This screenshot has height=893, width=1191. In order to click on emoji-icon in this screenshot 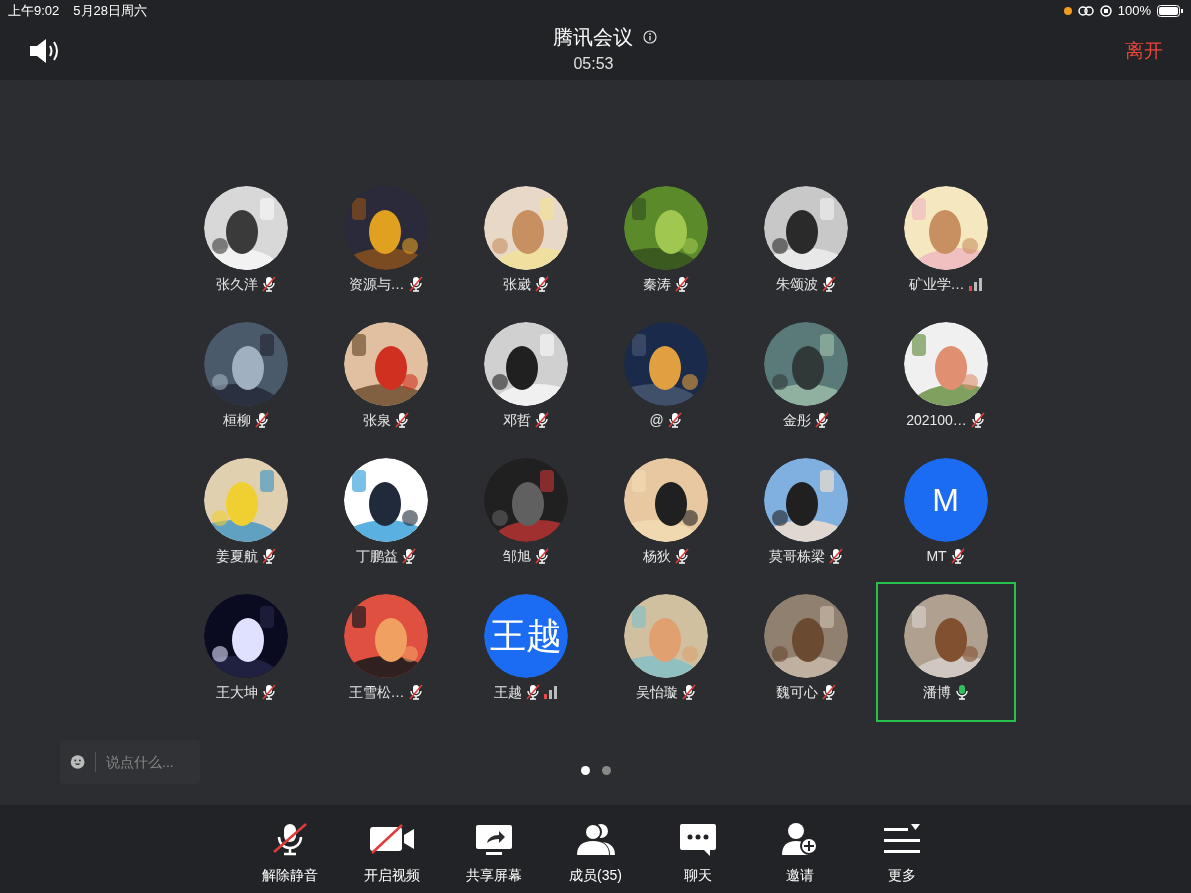, I will do `click(78, 762)`.